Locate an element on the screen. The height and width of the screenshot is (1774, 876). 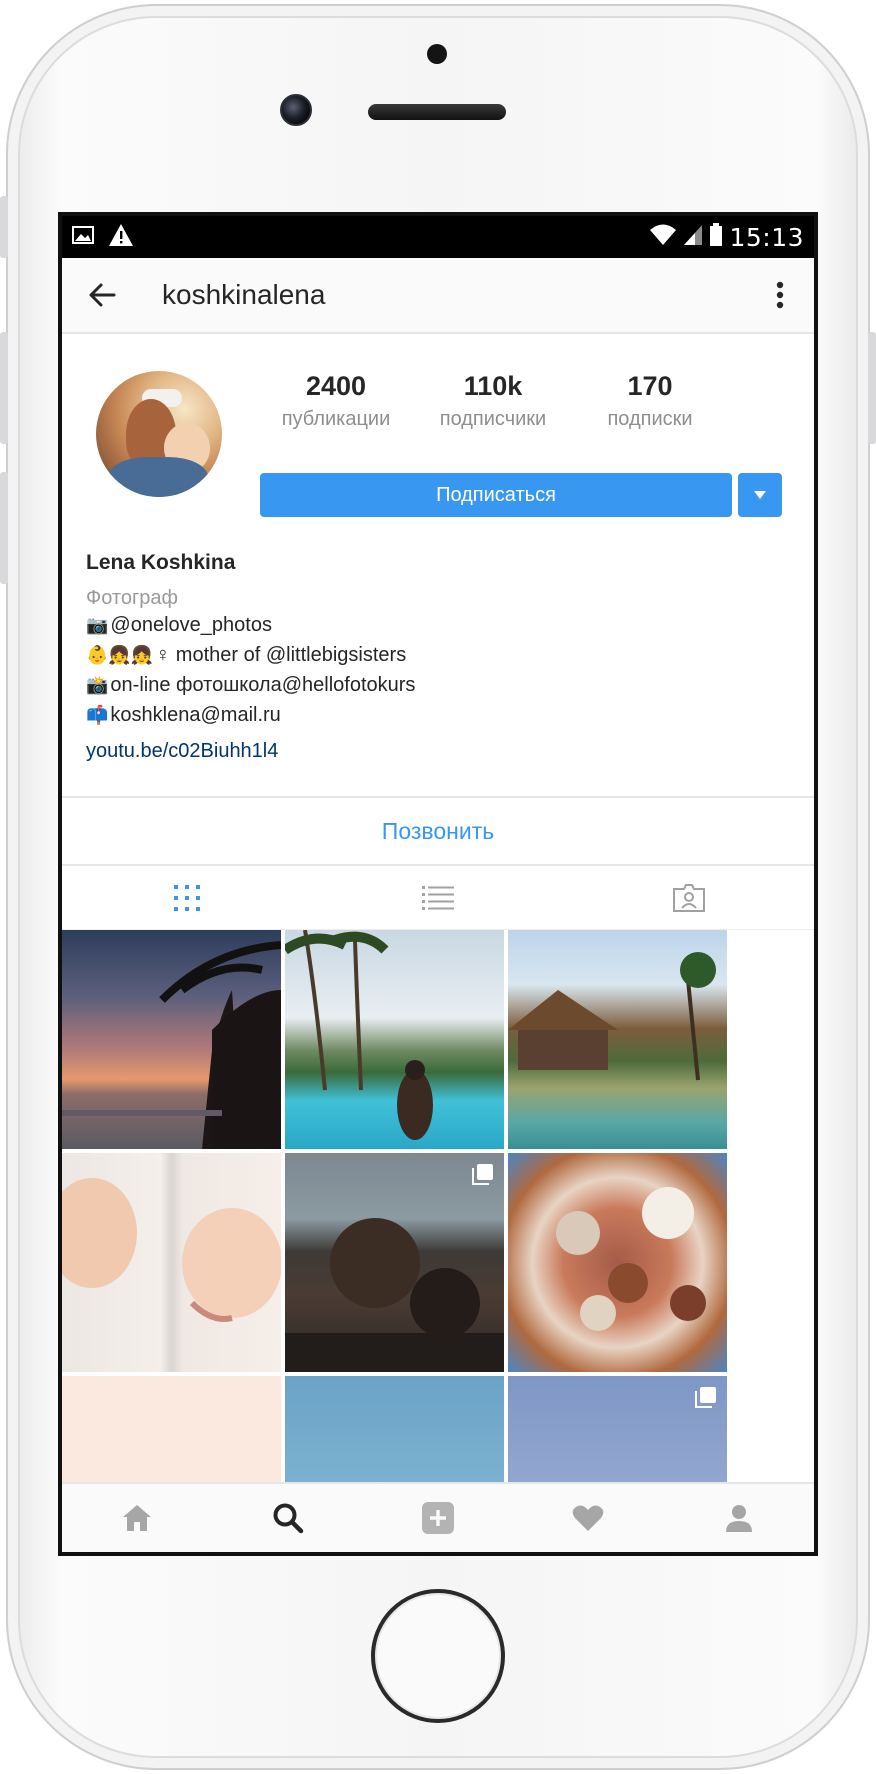
suggestions-dropdown-button is located at coordinates (760, 495).